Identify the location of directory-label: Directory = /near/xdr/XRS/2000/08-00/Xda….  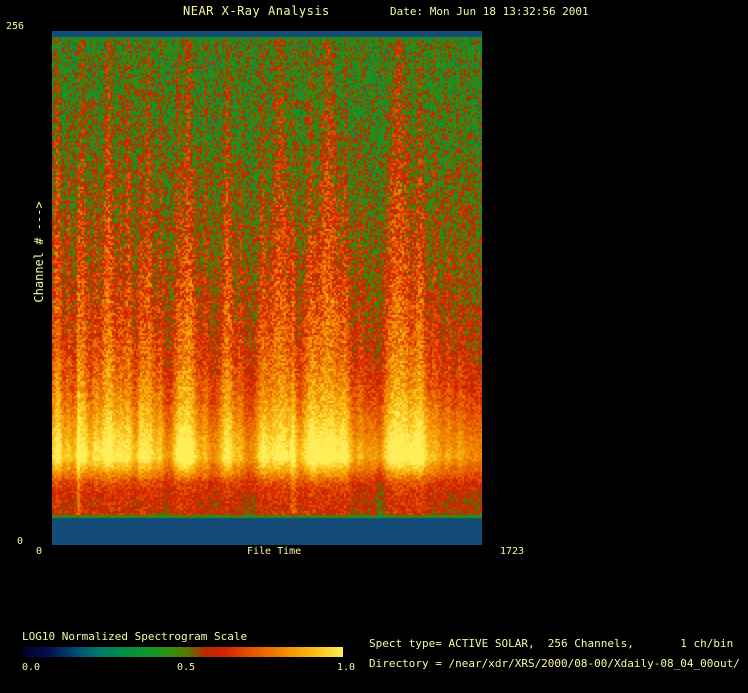
(554, 663).